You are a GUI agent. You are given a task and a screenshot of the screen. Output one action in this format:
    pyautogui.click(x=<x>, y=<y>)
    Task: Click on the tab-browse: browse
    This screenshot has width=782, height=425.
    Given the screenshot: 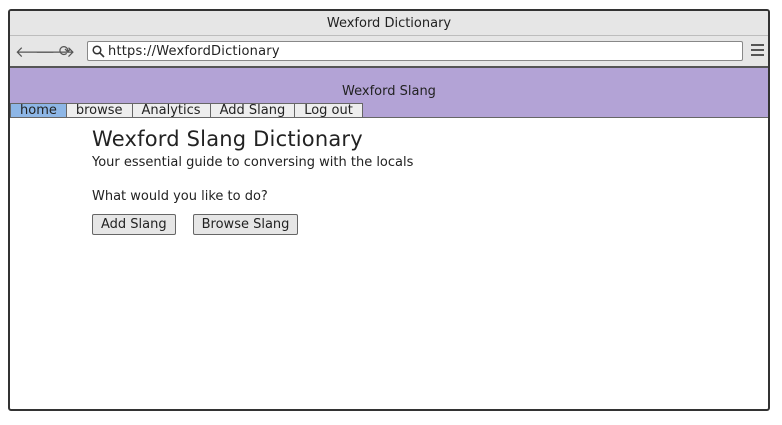 What is the action you would take?
    pyautogui.click(x=99, y=110)
    